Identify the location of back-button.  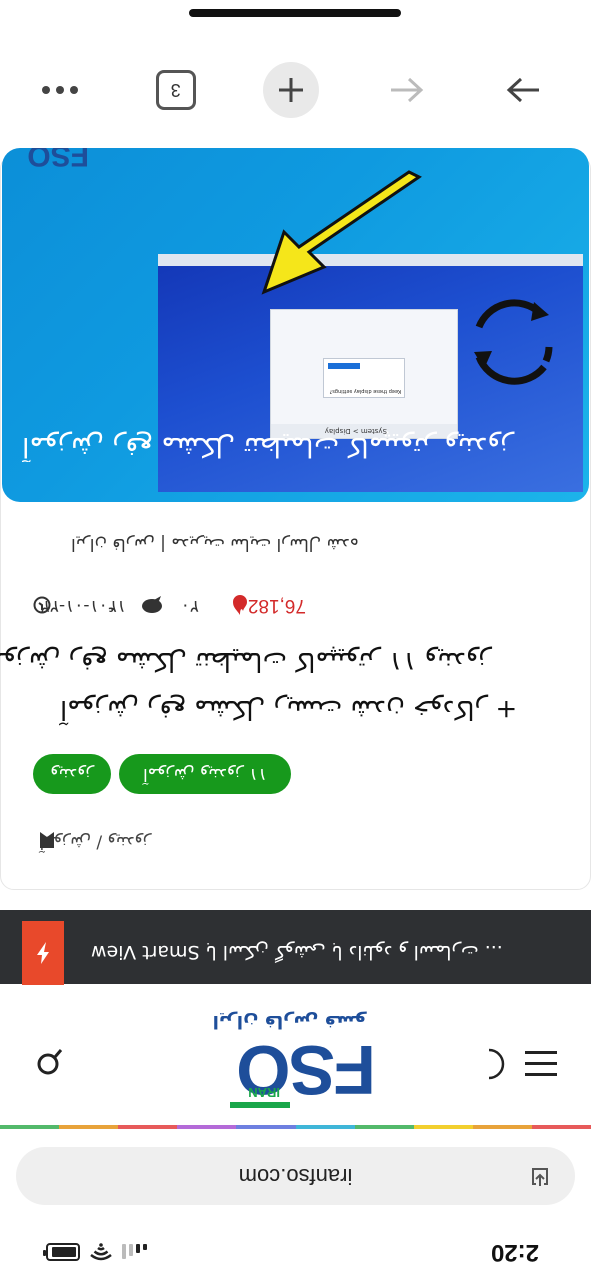
(407, 90).